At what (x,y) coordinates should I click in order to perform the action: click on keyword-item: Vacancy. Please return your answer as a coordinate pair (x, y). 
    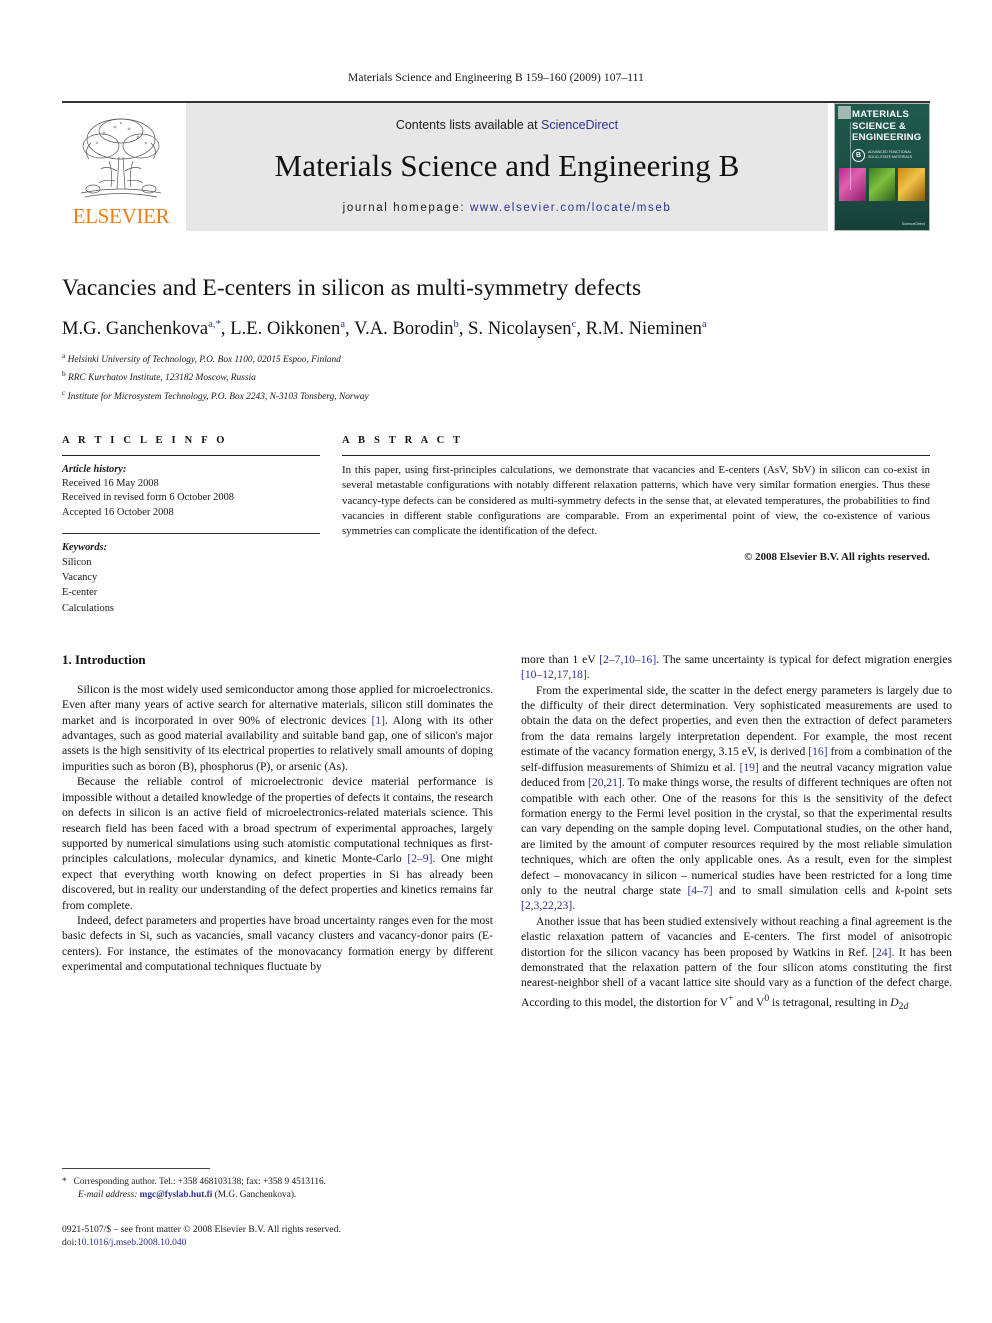
    Looking at the image, I should click on (80, 578).